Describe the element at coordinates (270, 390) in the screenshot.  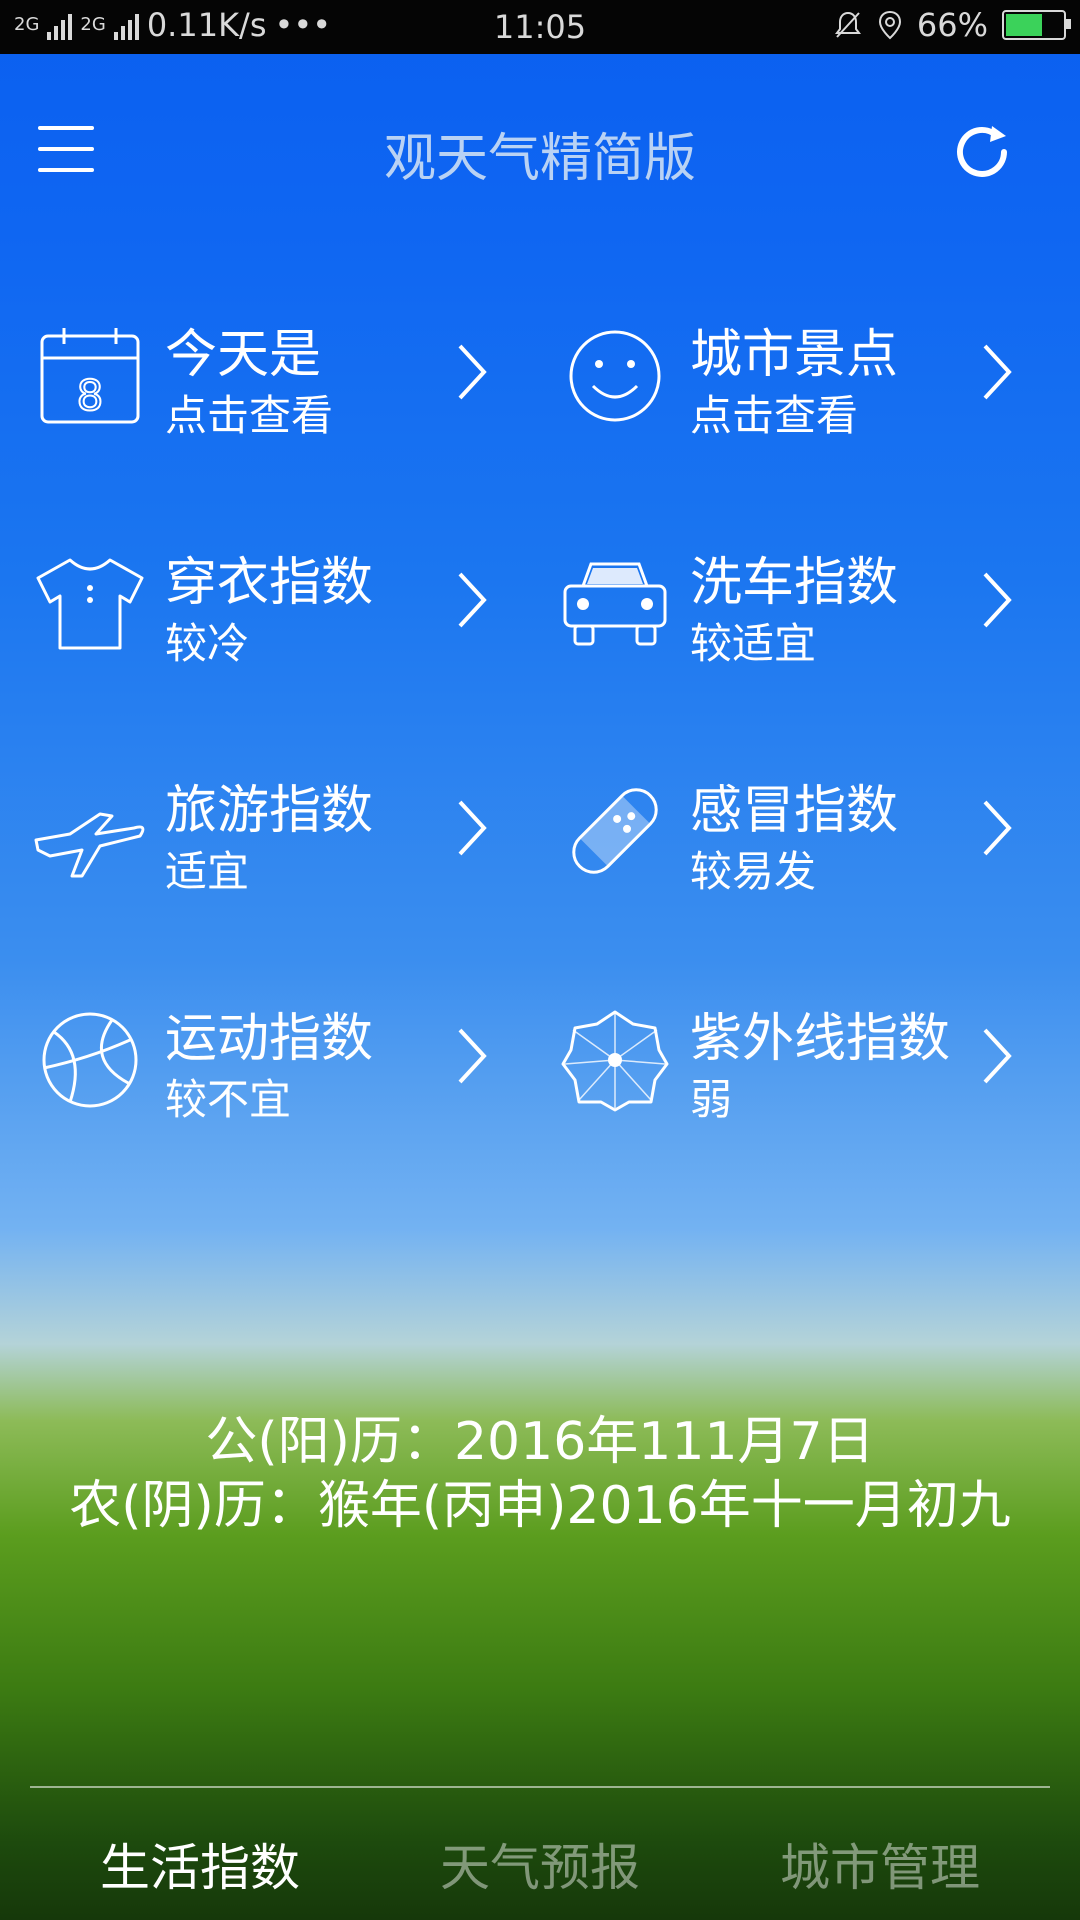
I see `index-card-today: 8 今天是 点击查看` at that location.